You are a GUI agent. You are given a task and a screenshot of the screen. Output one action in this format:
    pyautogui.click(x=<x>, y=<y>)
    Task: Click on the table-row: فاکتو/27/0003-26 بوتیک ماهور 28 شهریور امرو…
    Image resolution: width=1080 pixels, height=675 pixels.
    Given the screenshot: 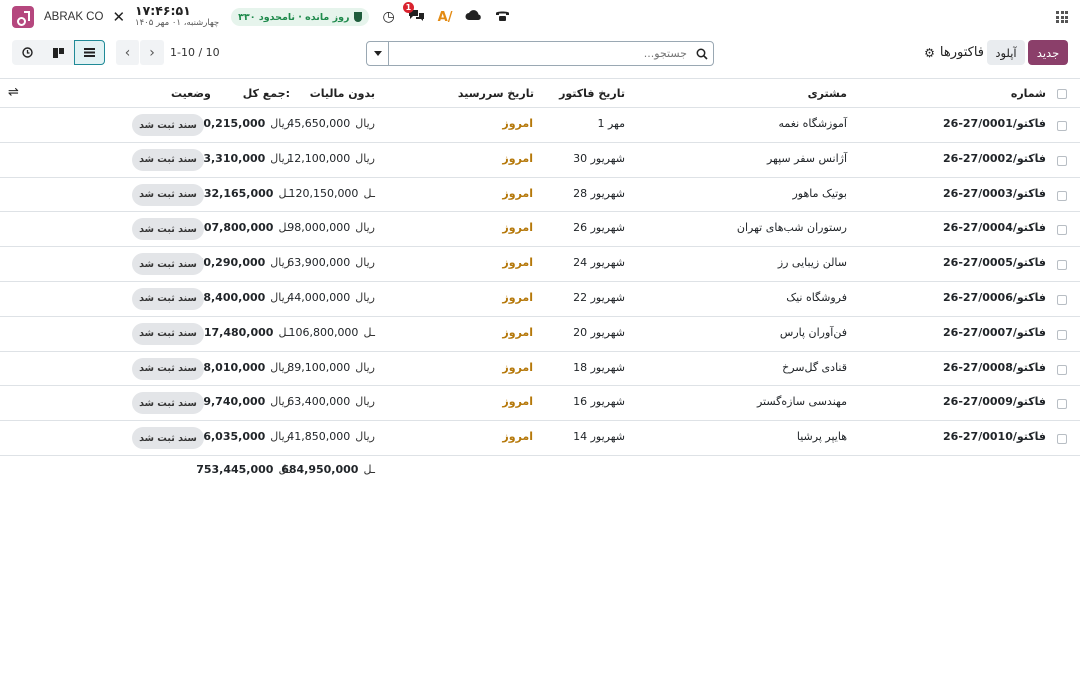 What is the action you would take?
    pyautogui.click(x=540, y=195)
    